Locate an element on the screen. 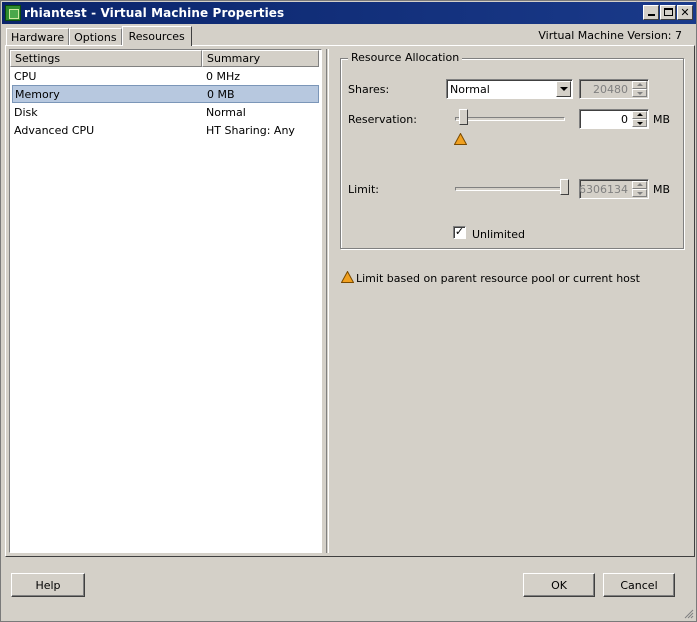 The image size is (697, 622). reservation-label: Reservation: is located at coordinates (382, 119).